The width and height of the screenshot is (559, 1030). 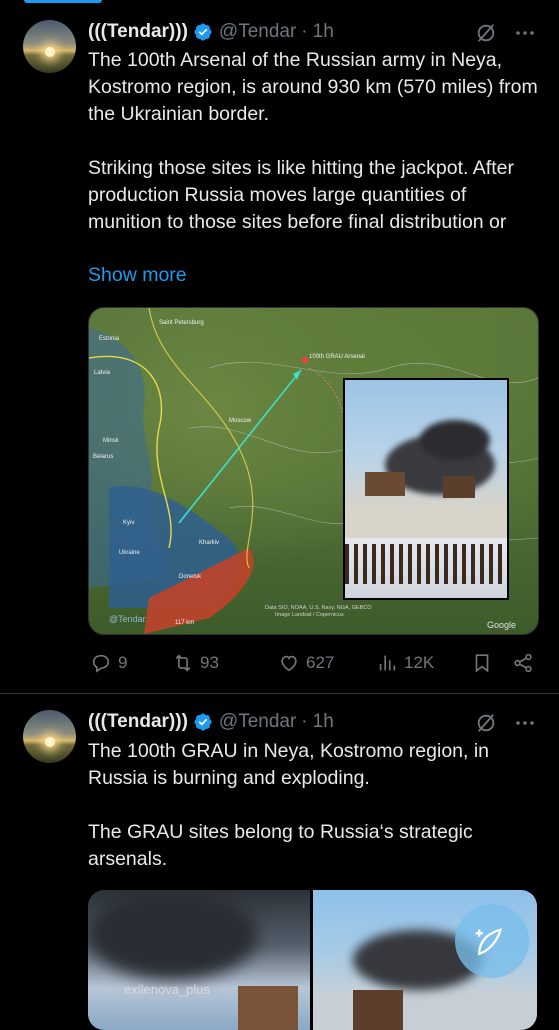 What do you see at coordinates (137, 275) in the screenshot?
I see `show-more-link: Show more` at bounding box center [137, 275].